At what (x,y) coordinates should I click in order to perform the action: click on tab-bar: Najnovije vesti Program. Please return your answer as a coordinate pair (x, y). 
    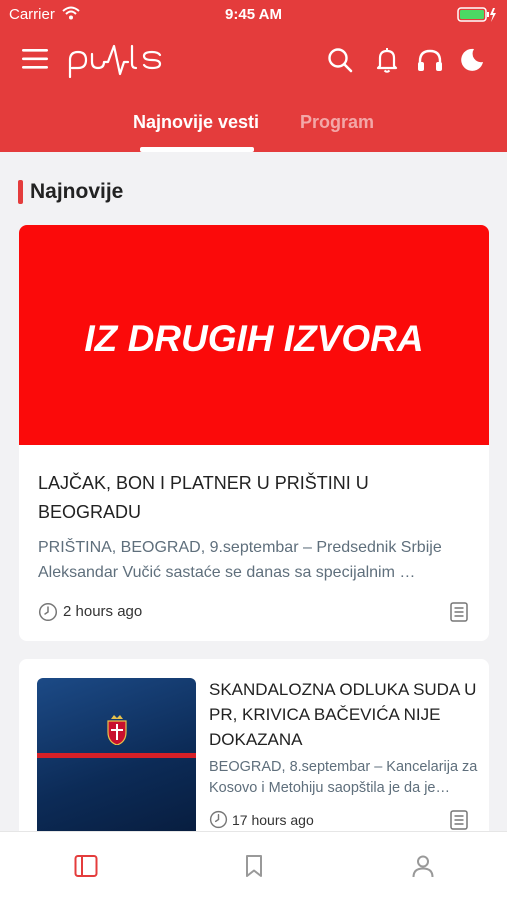
    Looking at the image, I should click on (253, 130).